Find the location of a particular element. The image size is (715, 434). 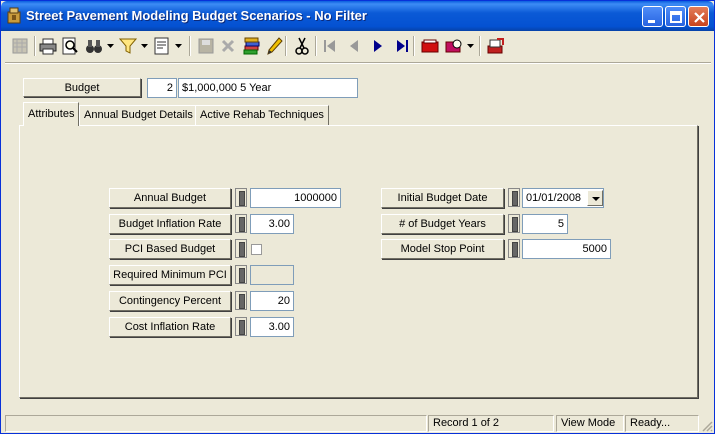

cut-icon is located at coordinates (302, 46).